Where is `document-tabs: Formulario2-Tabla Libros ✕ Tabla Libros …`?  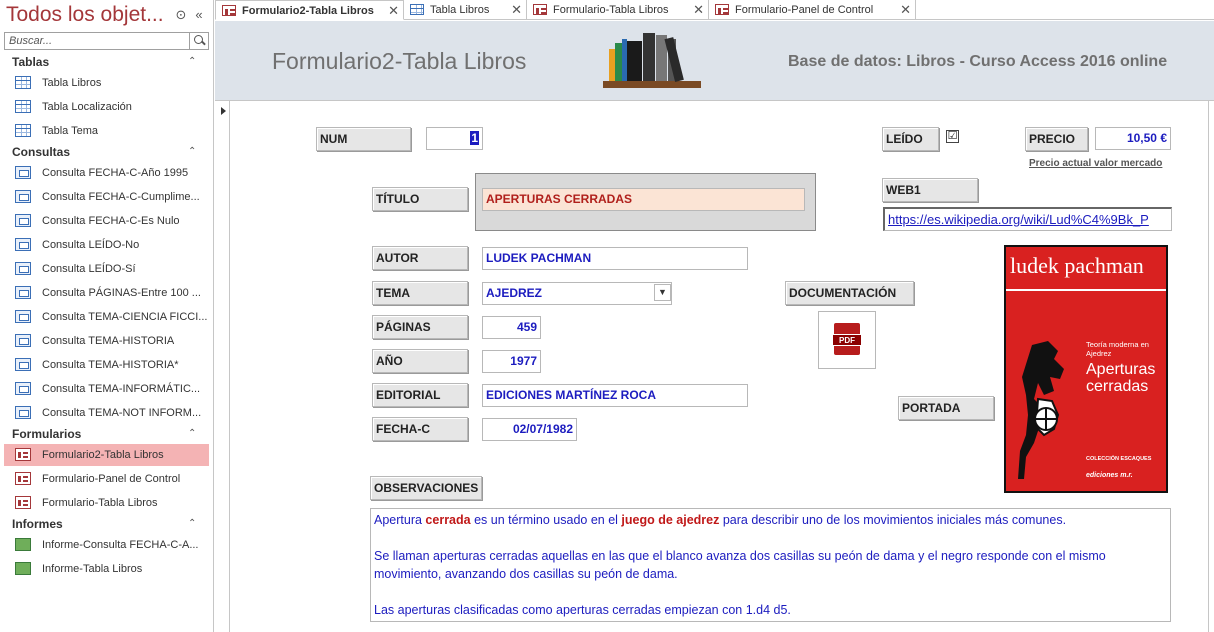 document-tabs: Formulario2-Tabla Libros ✕ Tabla Libros … is located at coordinates (714, 10).